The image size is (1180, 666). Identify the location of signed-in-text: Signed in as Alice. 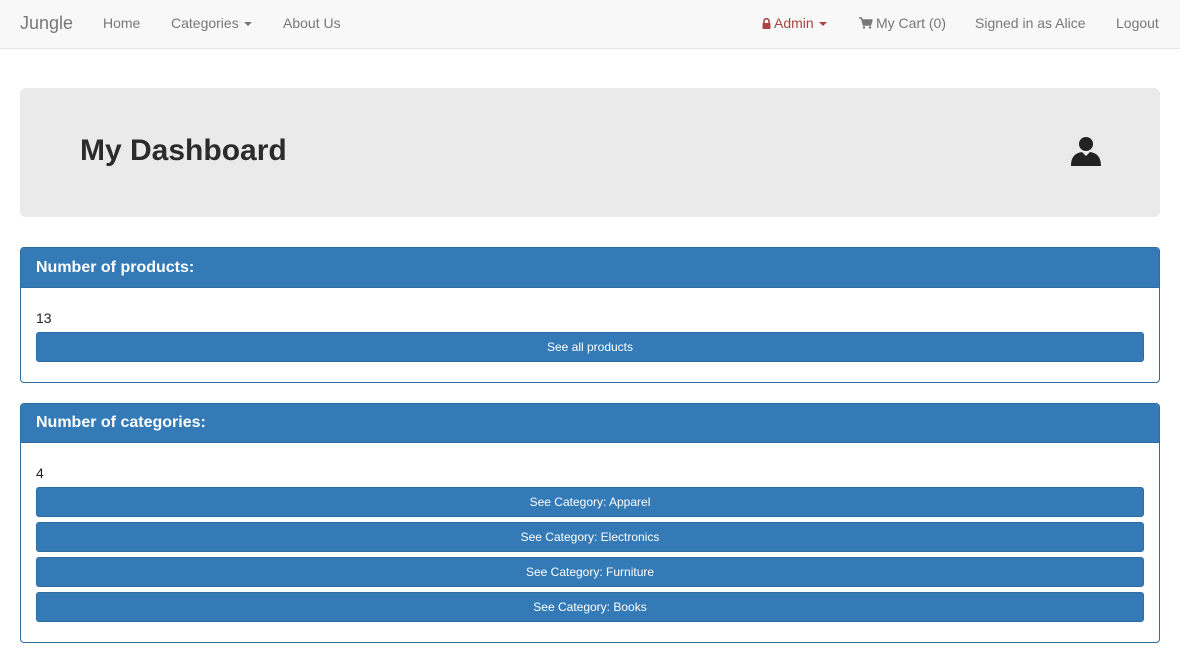
(1030, 23).